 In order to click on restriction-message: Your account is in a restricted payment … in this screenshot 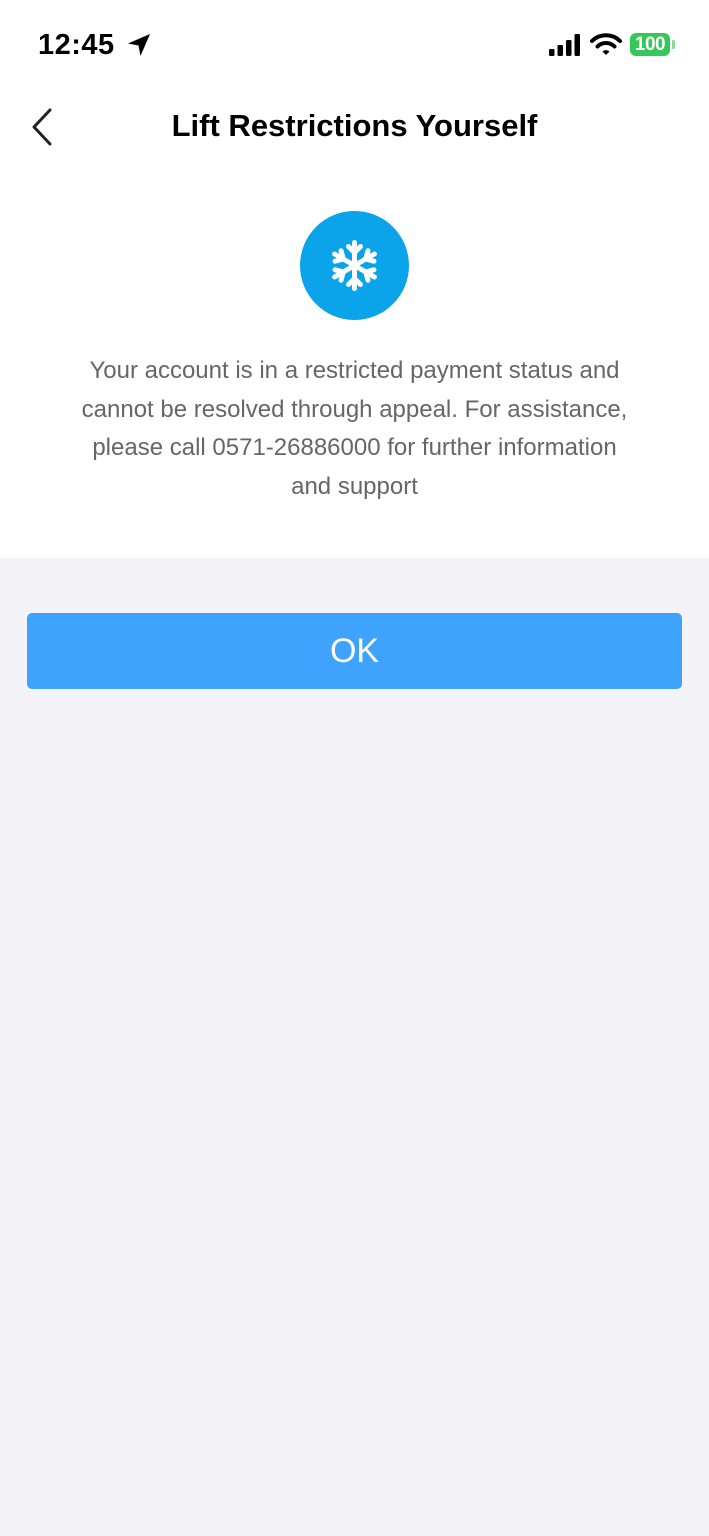, I will do `click(354, 428)`.